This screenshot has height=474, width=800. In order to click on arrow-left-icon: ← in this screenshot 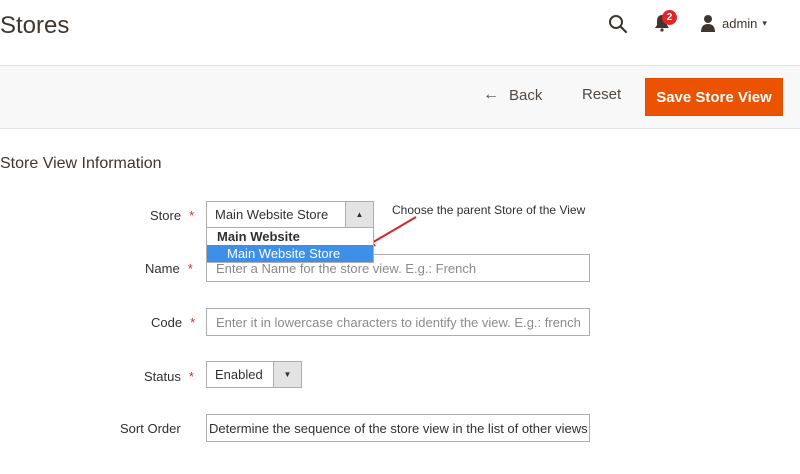, I will do `click(491, 94)`.